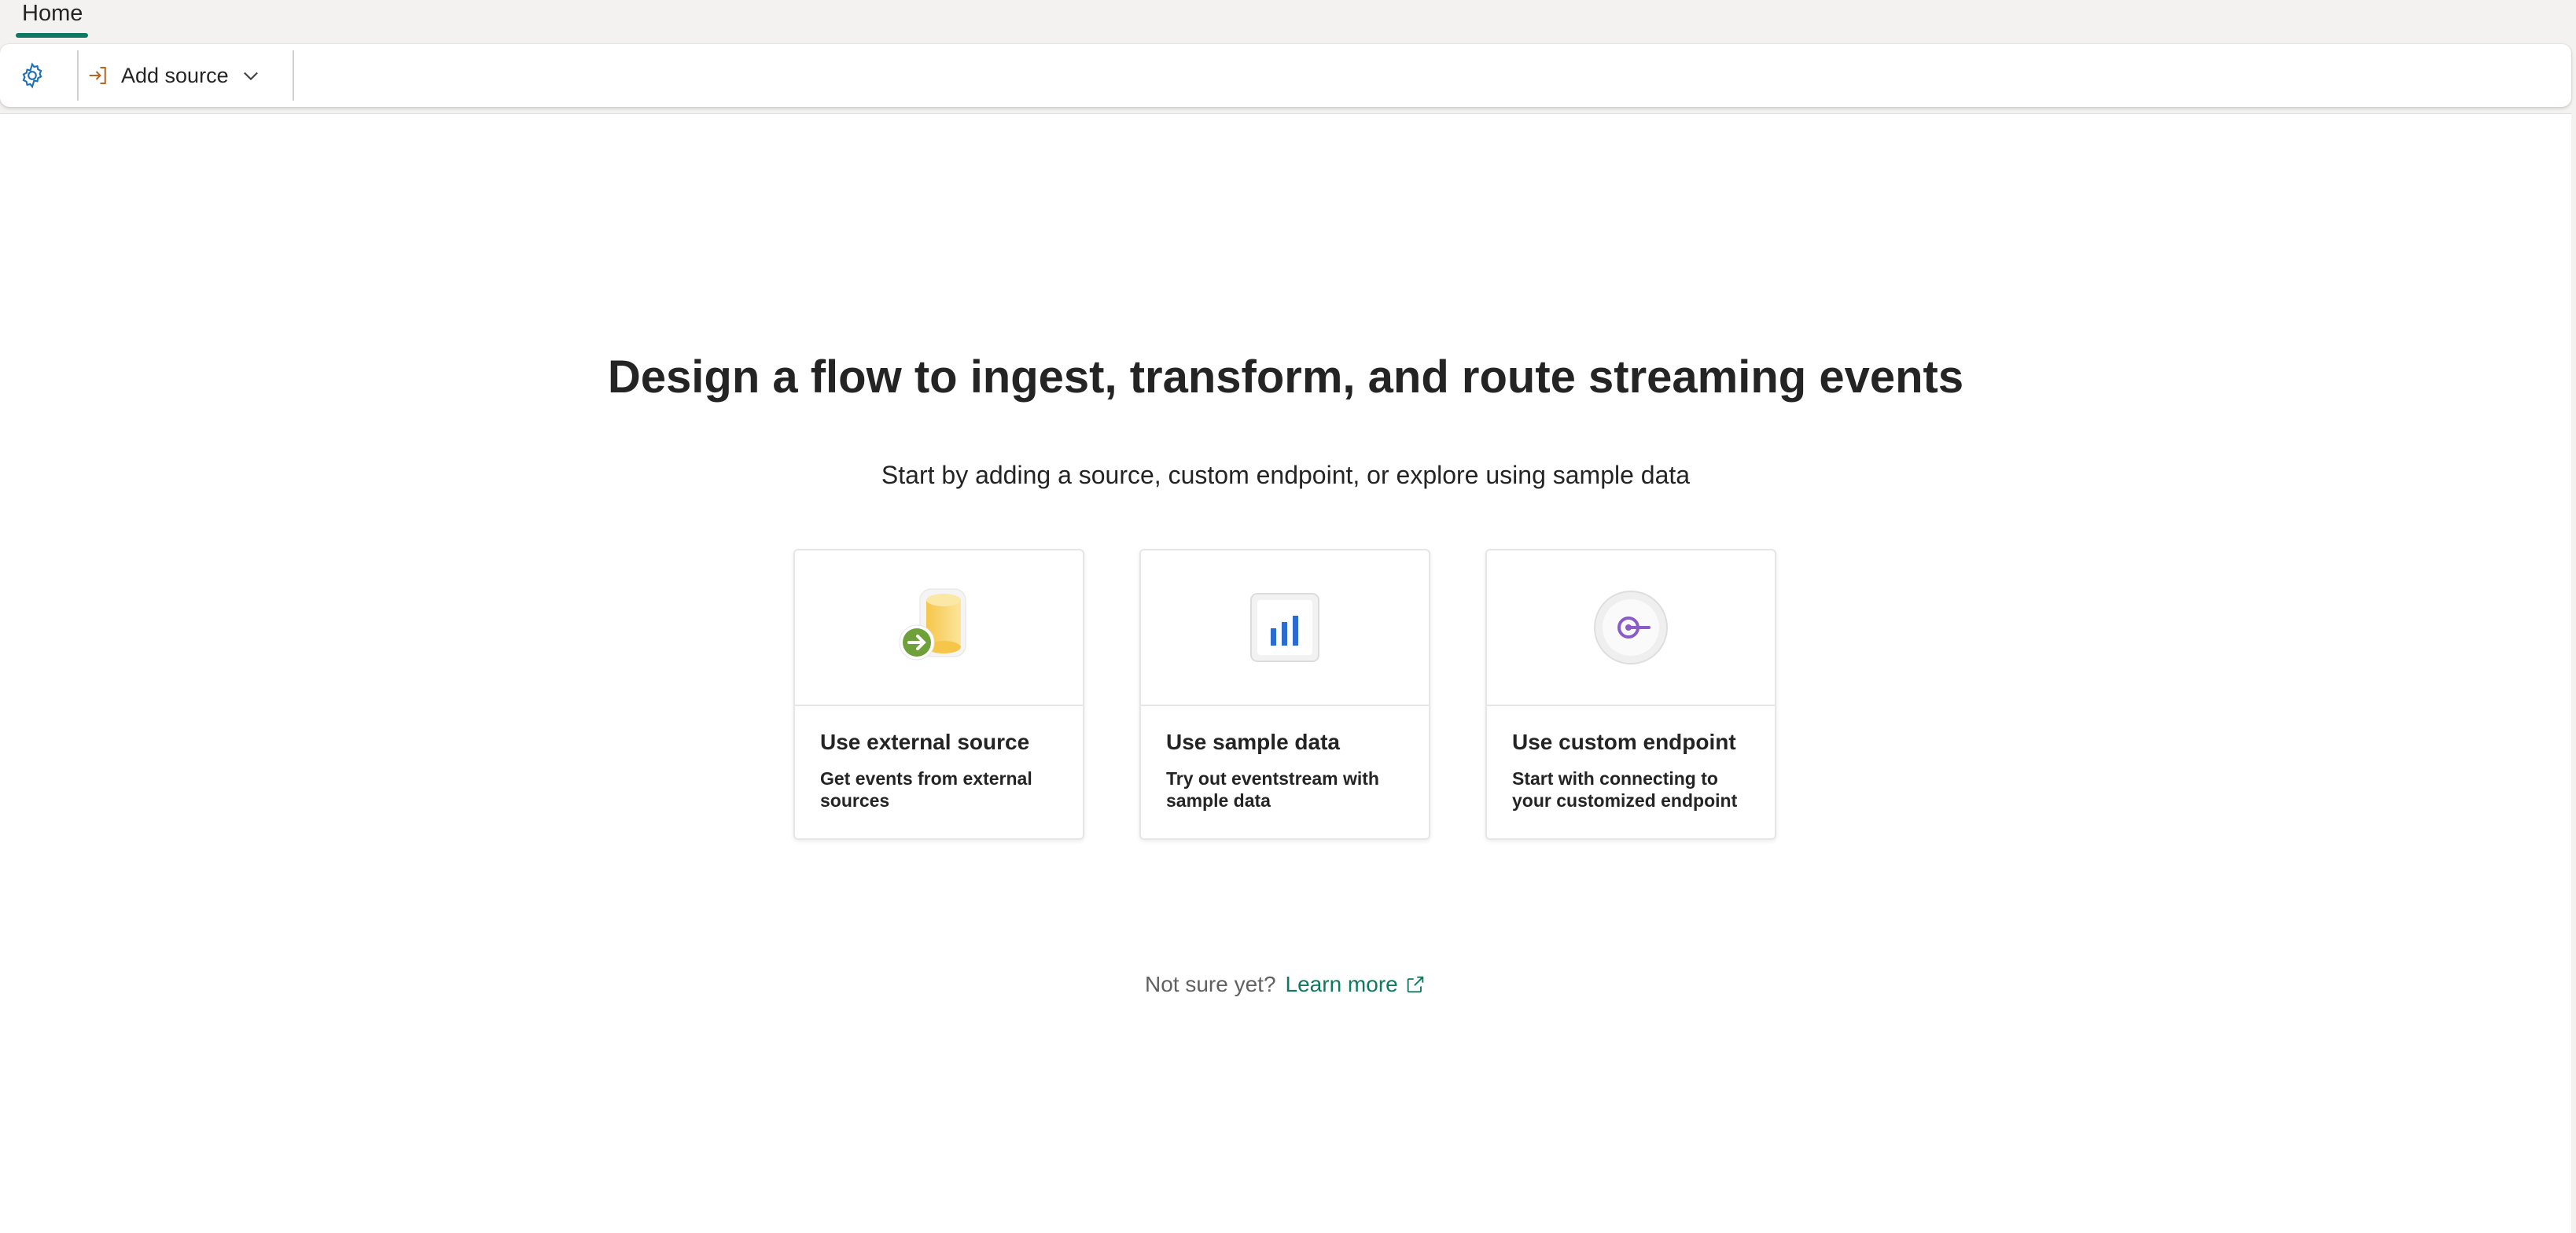 This screenshot has width=2576, height=1233. I want to click on bar-chart-icon, so click(1285, 627).